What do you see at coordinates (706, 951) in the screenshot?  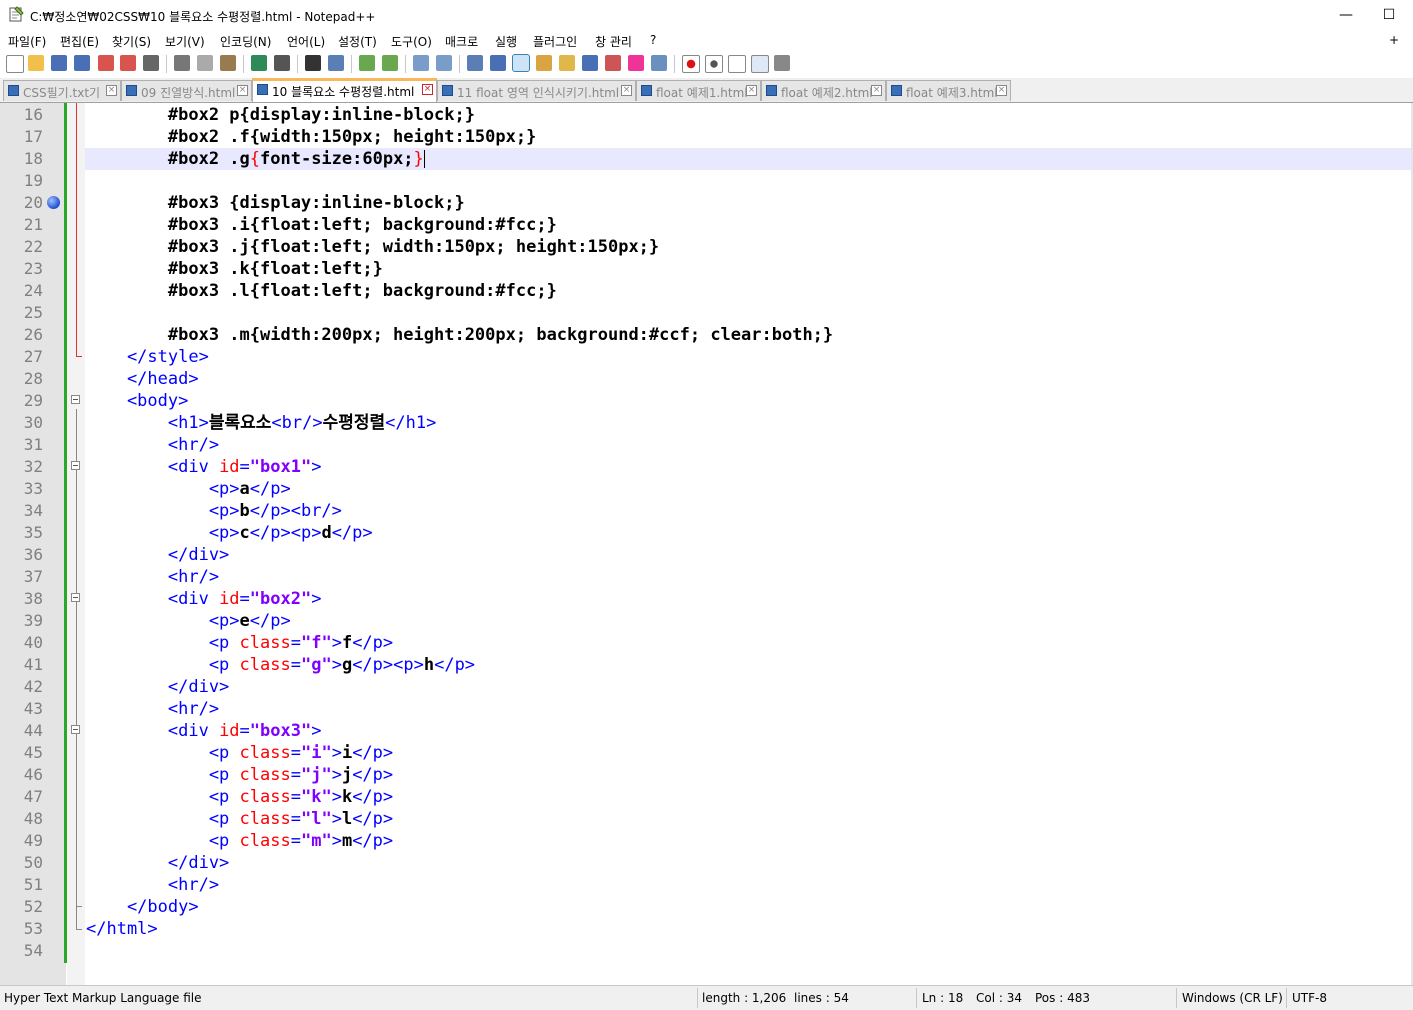 I see `code-line: 54` at bounding box center [706, 951].